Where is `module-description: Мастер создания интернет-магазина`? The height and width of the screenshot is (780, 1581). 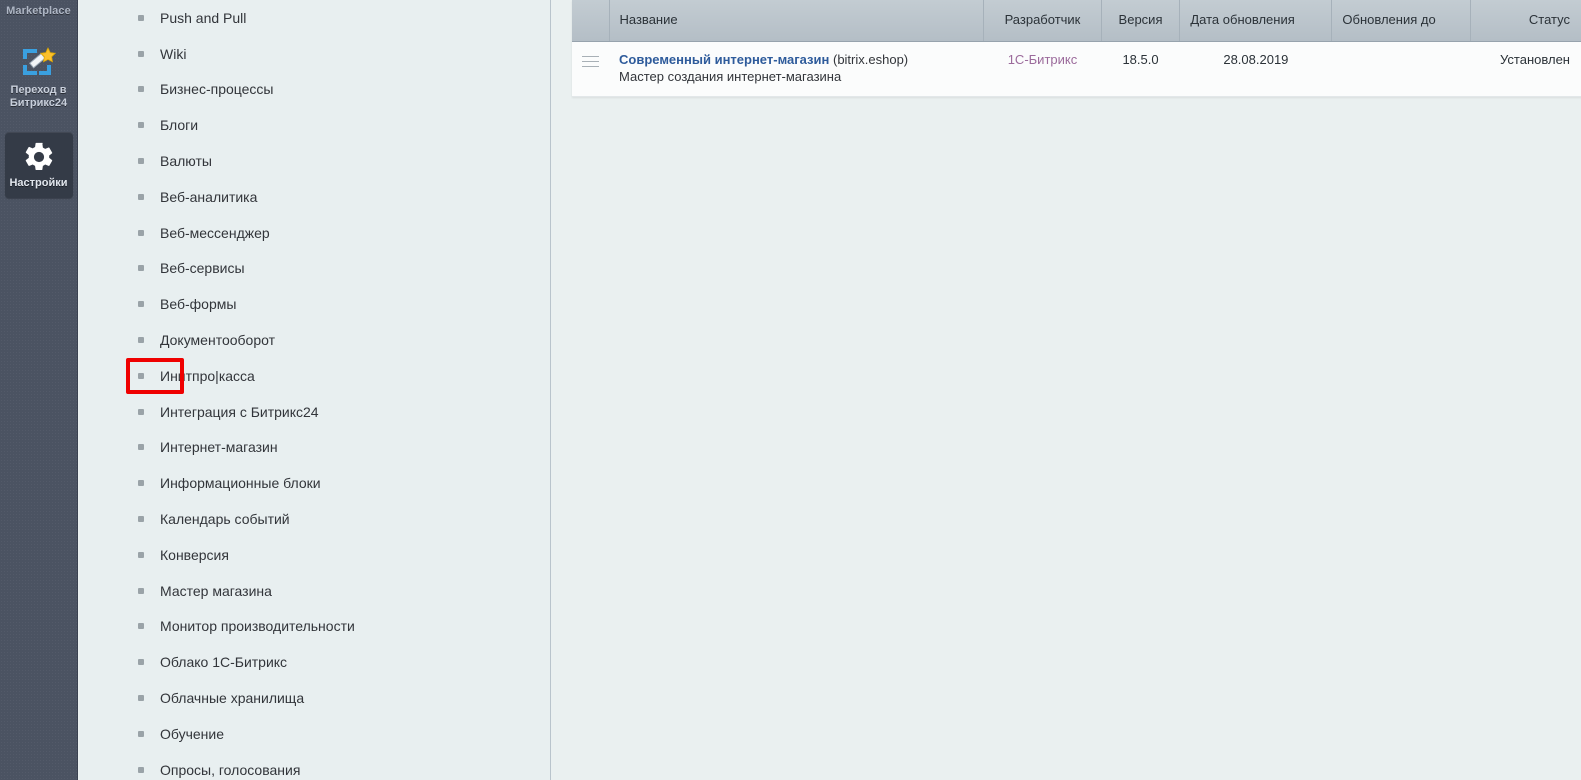
module-description: Мастер создания интернет-магазина is located at coordinates (730, 76).